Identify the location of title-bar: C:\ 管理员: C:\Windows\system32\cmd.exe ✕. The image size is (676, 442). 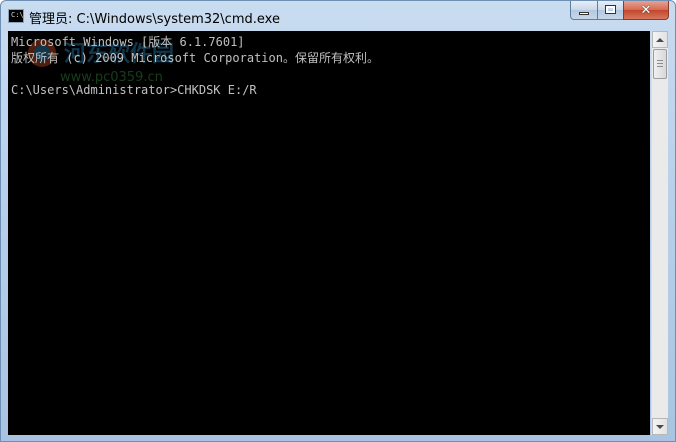
(338, 16).